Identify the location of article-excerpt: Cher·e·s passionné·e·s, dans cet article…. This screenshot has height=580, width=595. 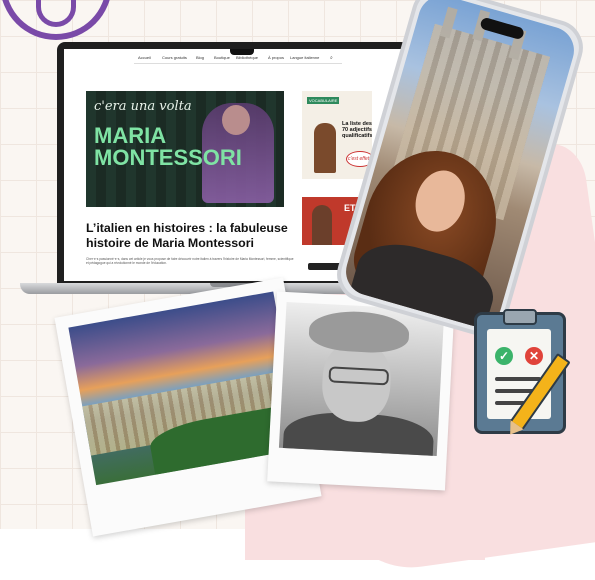
(190, 261).